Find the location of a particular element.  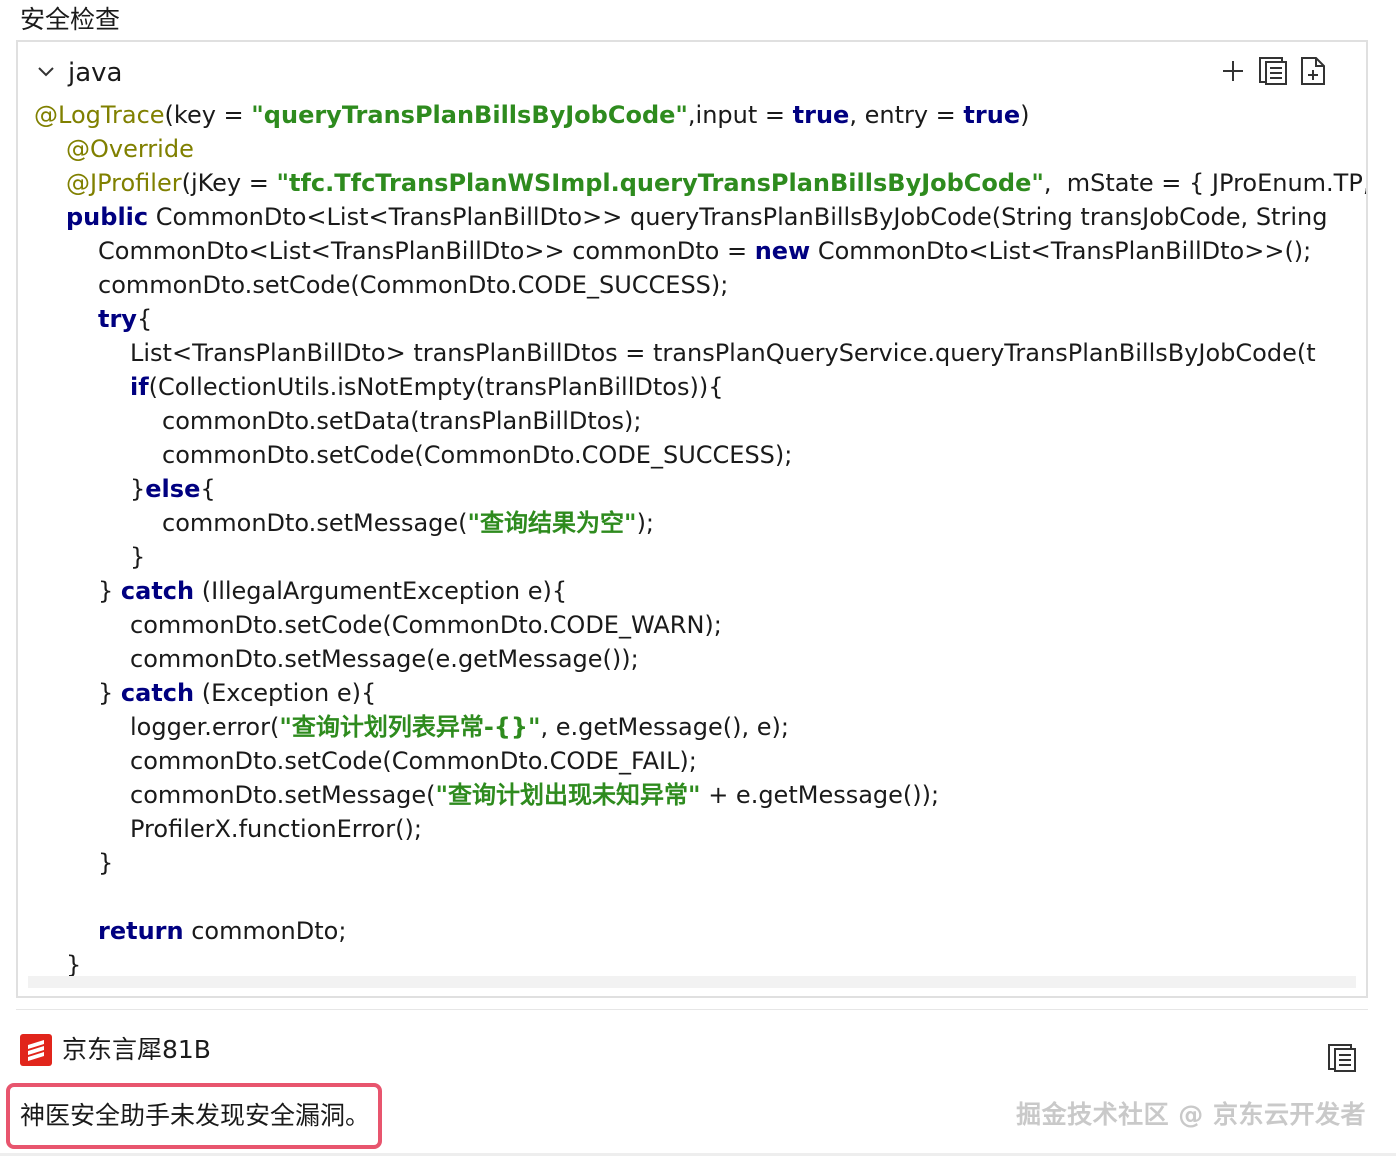

code-token: try is located at coordinates (117, 319).